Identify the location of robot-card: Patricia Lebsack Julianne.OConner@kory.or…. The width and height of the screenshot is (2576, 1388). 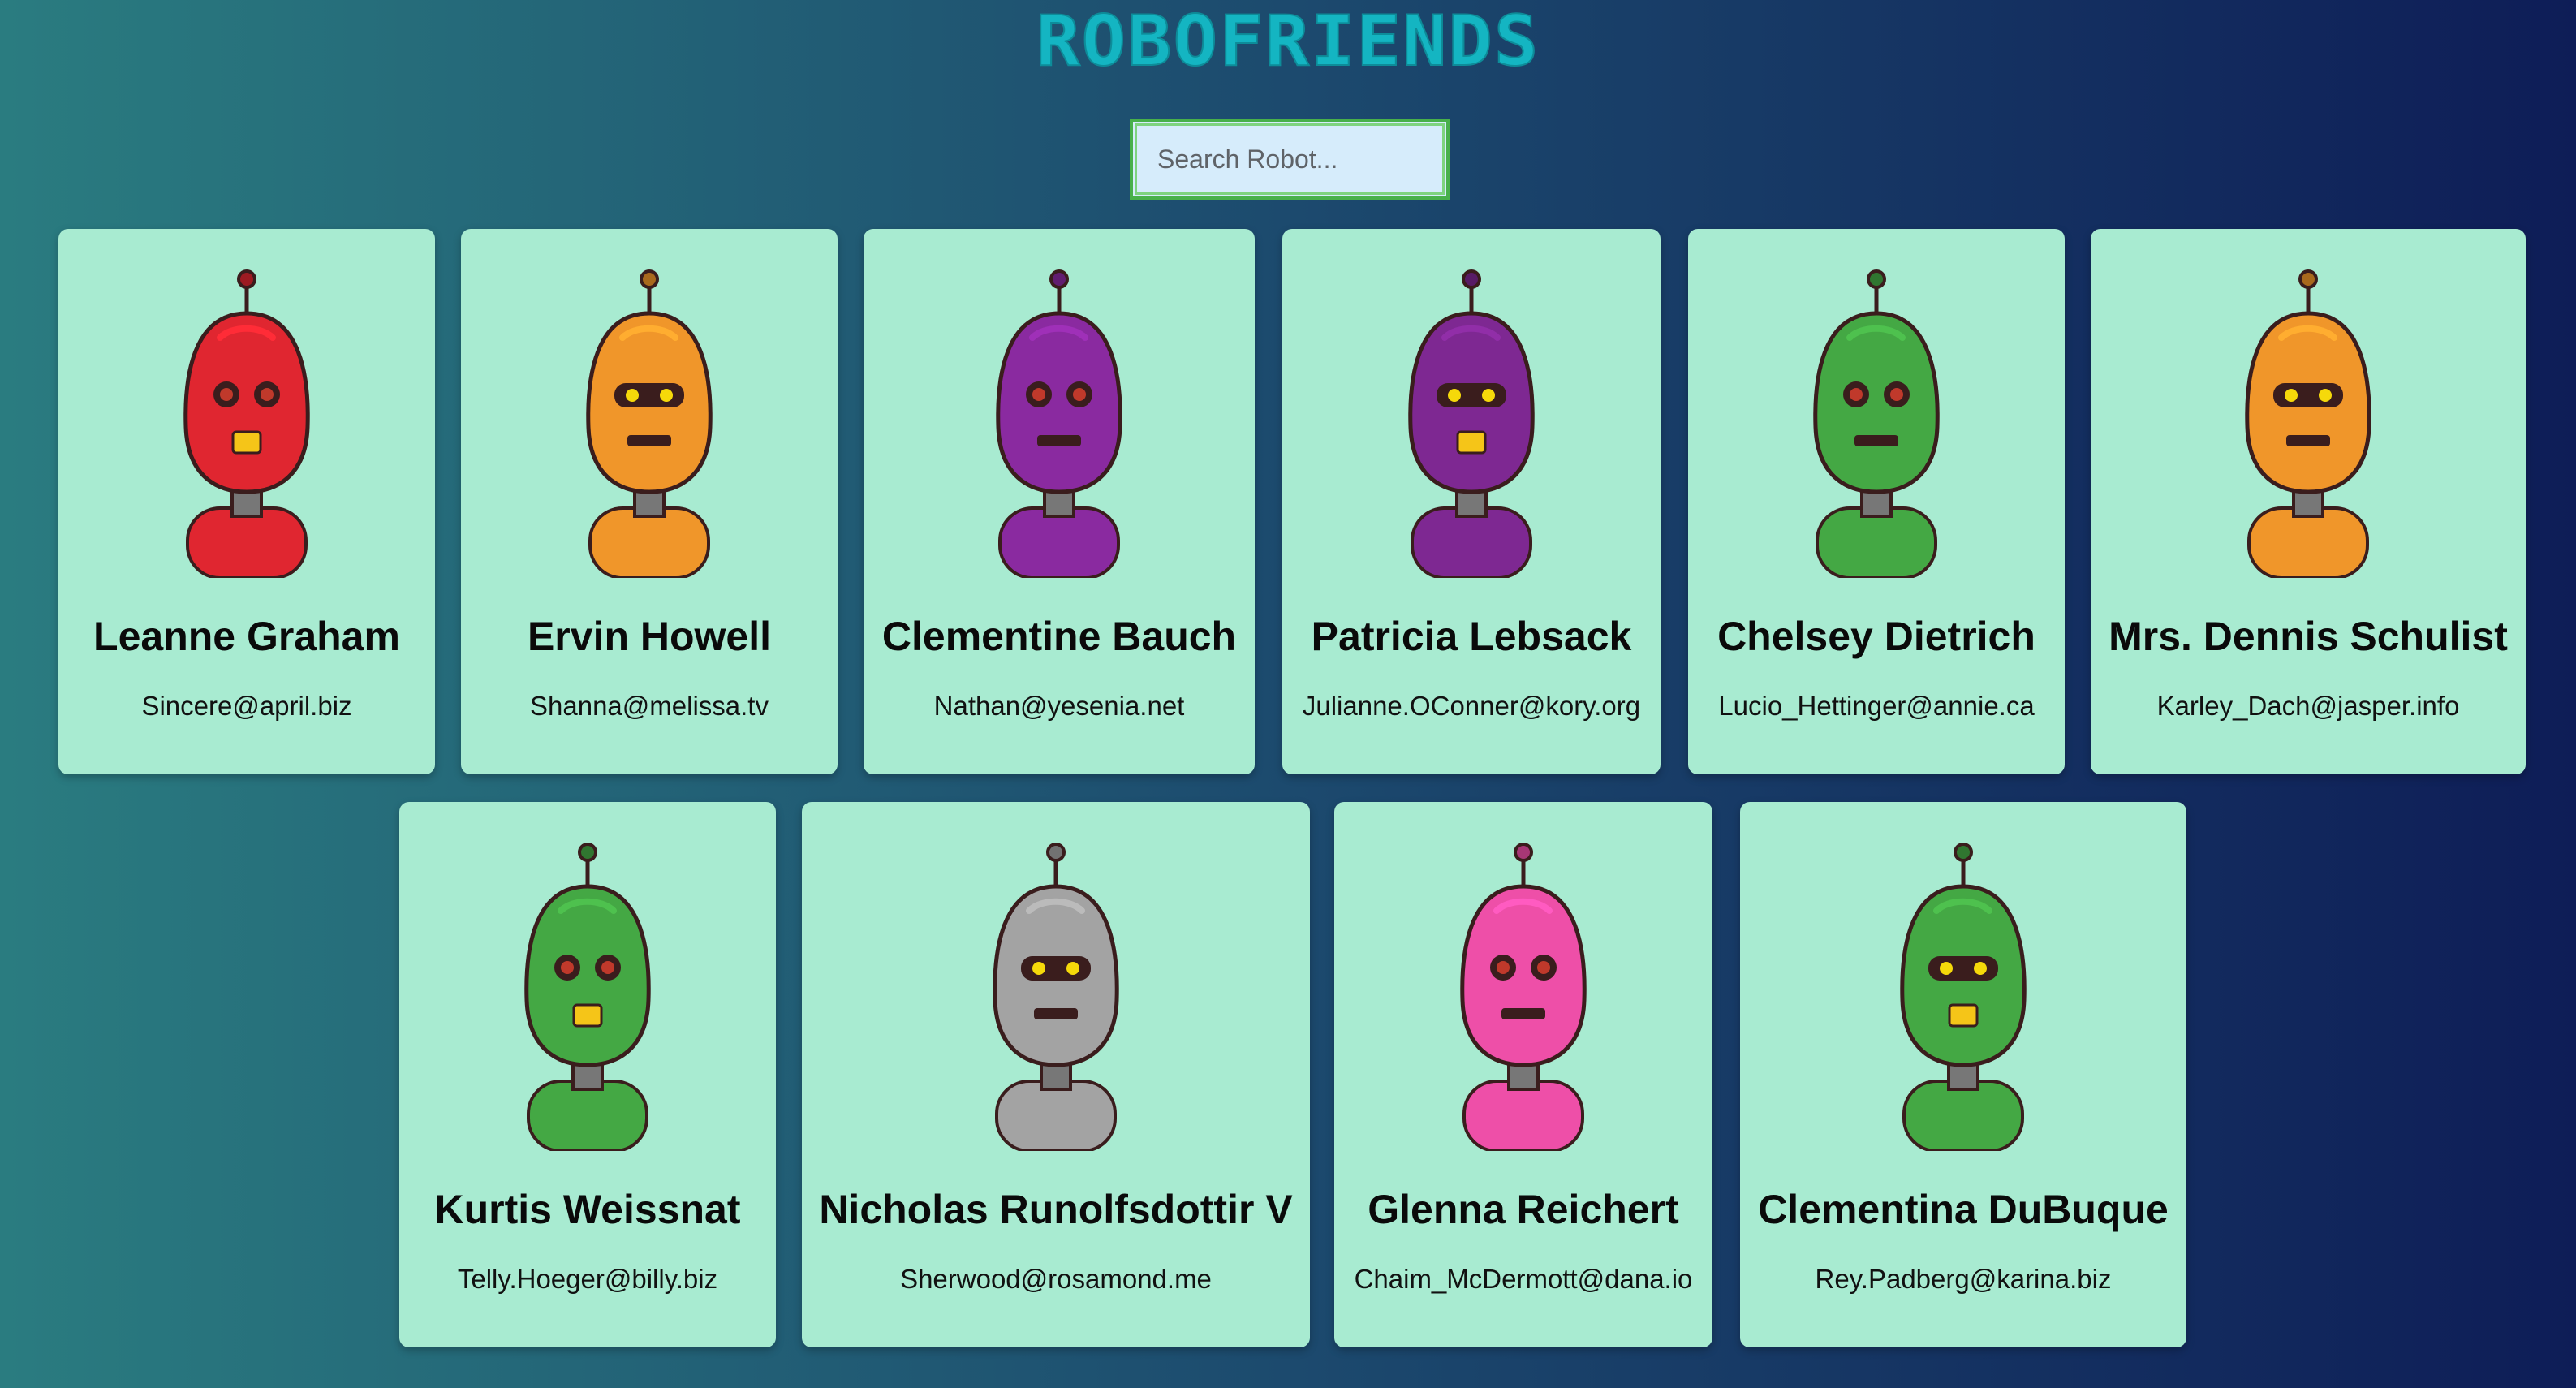
(1472, 502).